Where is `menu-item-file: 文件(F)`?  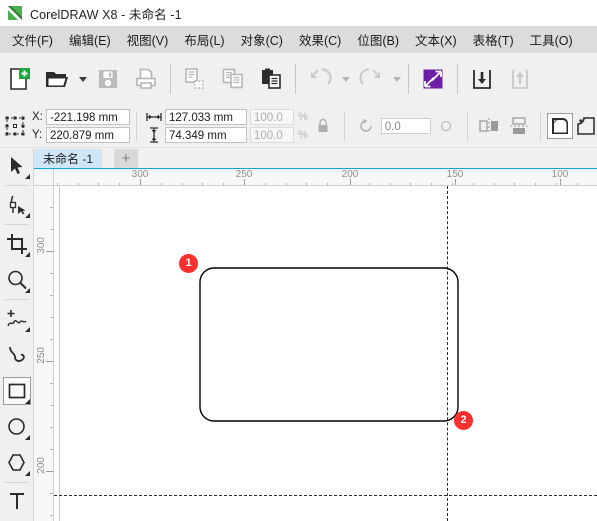 menu-item-file: 文件(F) is located at coordinates (32, 39).